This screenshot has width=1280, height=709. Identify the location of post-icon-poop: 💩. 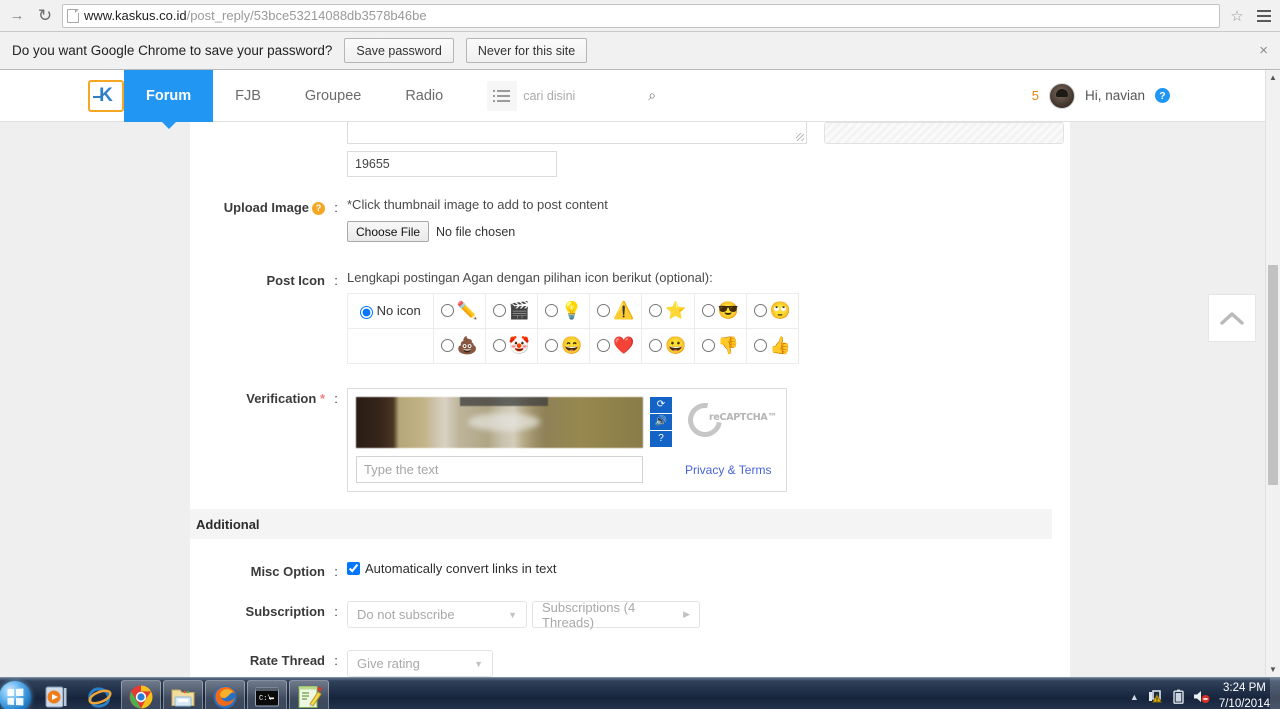
(459, 346).